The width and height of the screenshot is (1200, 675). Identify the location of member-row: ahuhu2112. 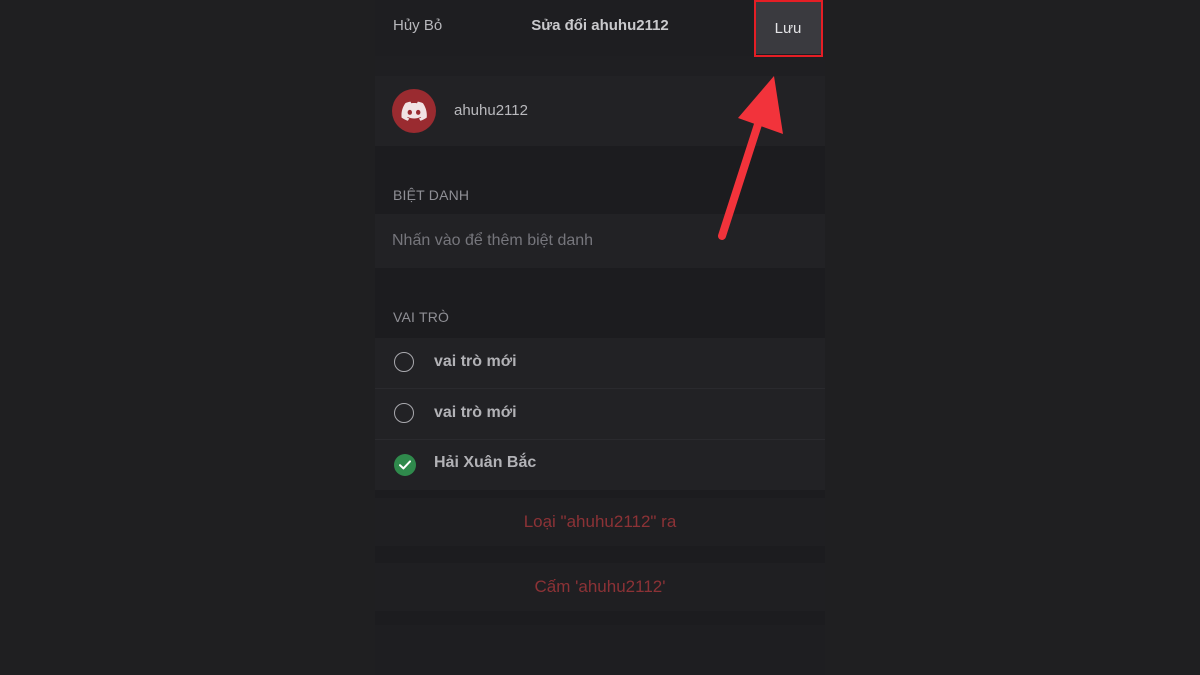
(600, 111).